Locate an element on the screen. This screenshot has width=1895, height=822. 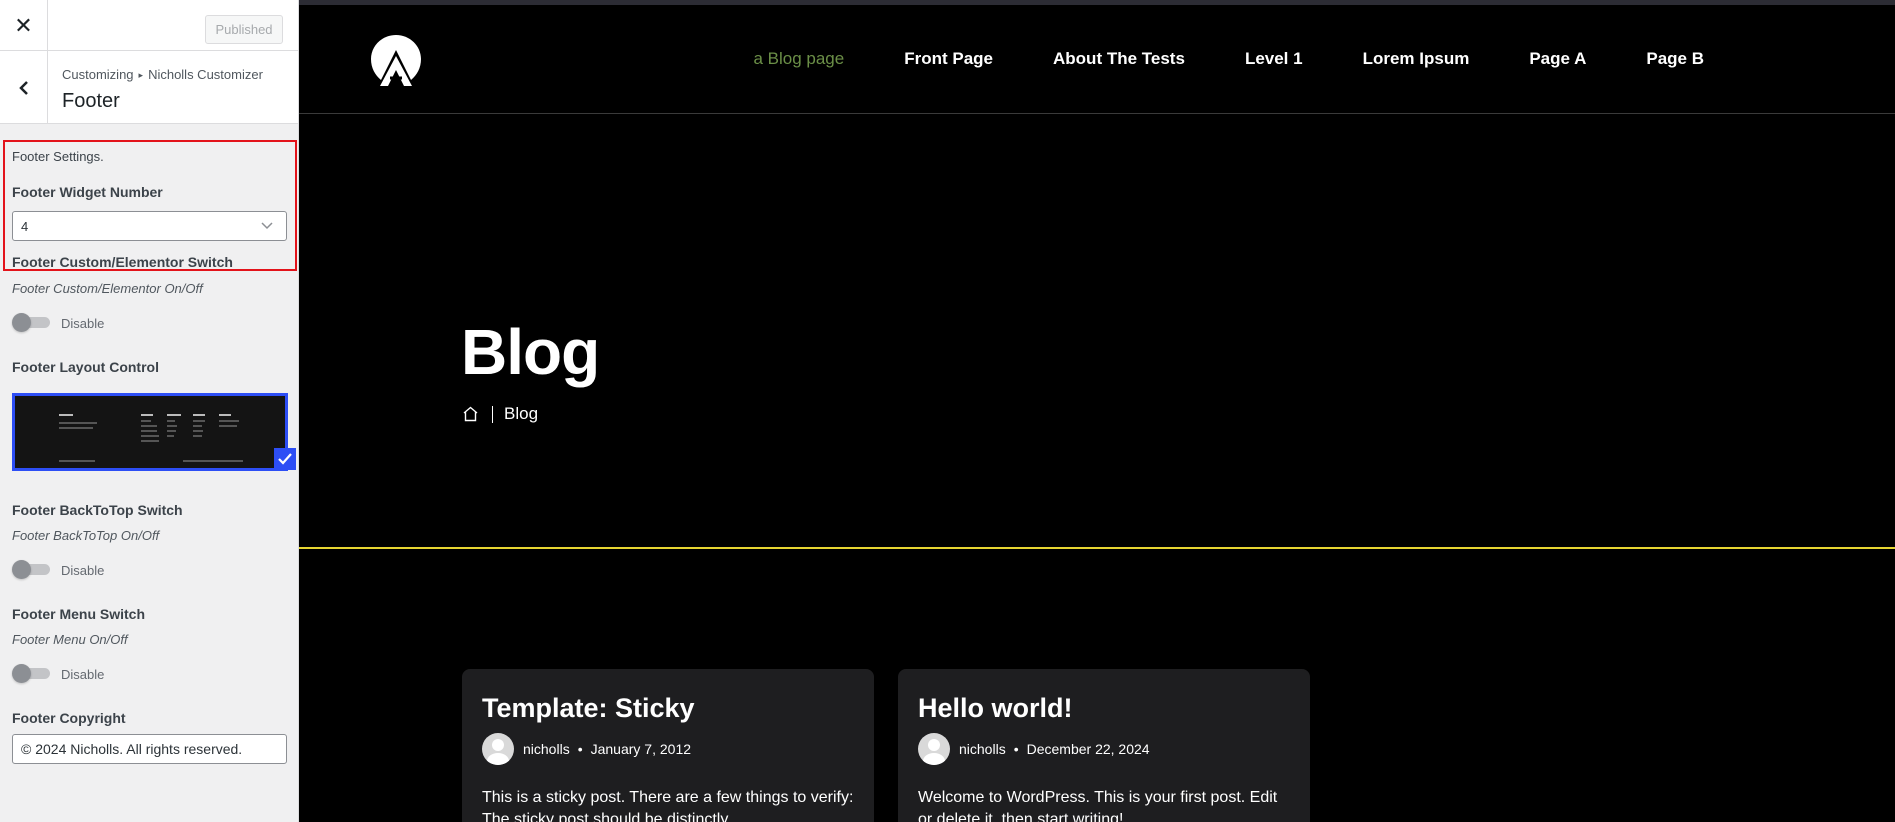
chevron-left-icon is located at coordinates (23, 87).